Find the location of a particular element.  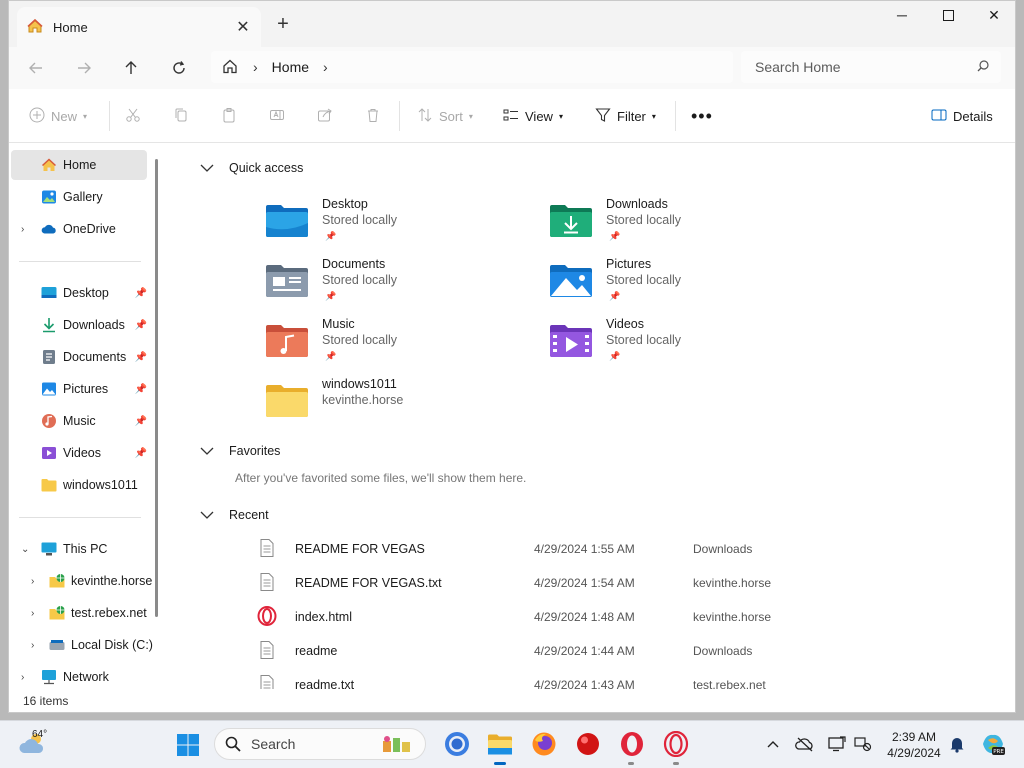

chevron-down-icon: ⌄ is located at coordinates (25, 549).